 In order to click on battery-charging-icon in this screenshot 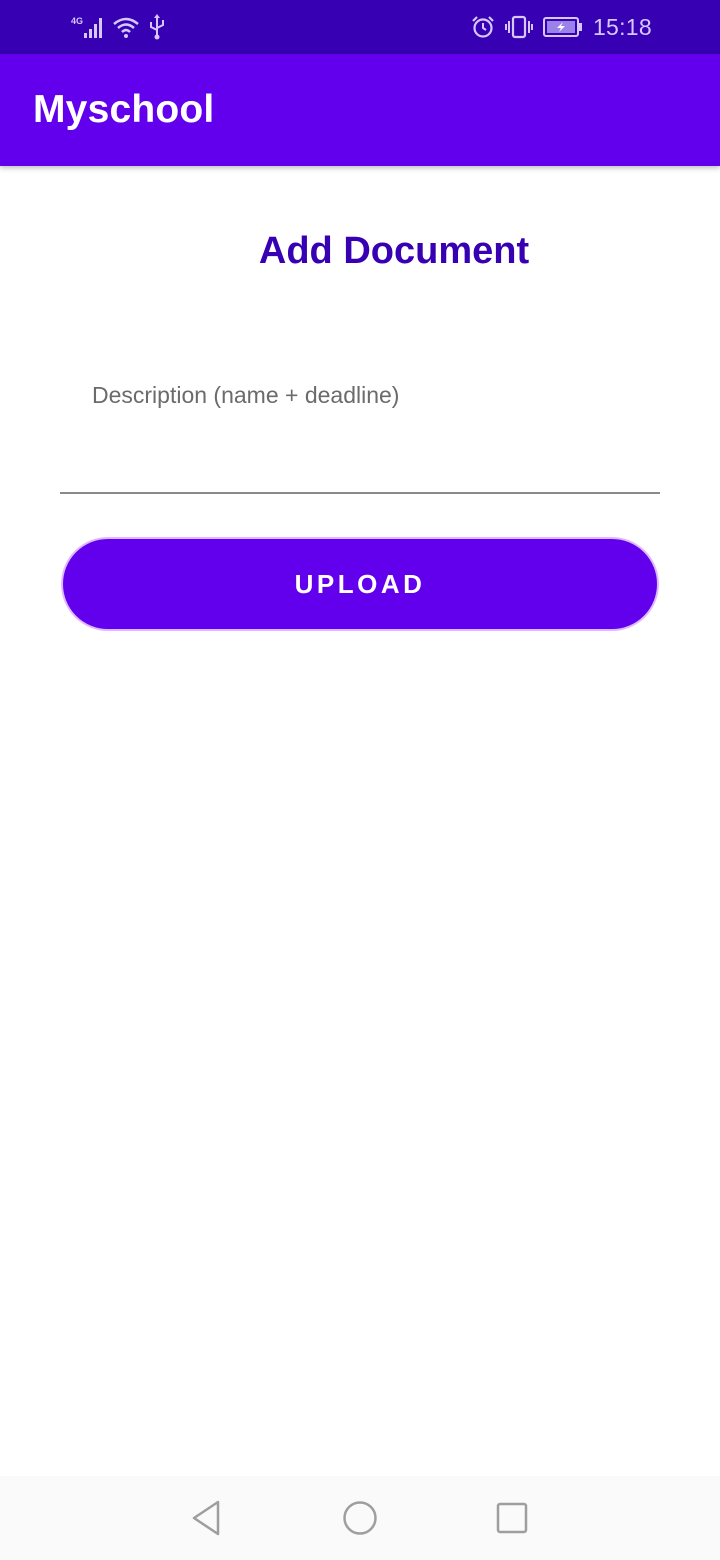, I will do `click(562, 27)`.